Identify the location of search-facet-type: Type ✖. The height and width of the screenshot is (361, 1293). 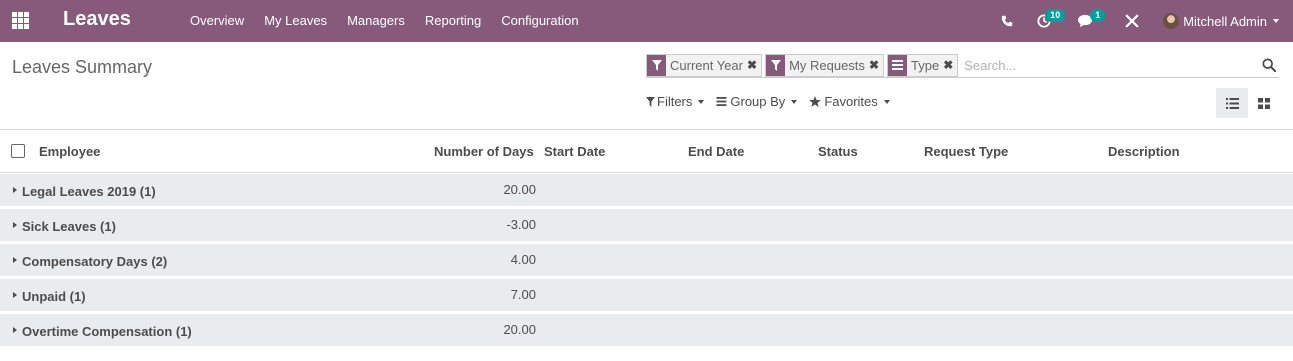
(923, 65).